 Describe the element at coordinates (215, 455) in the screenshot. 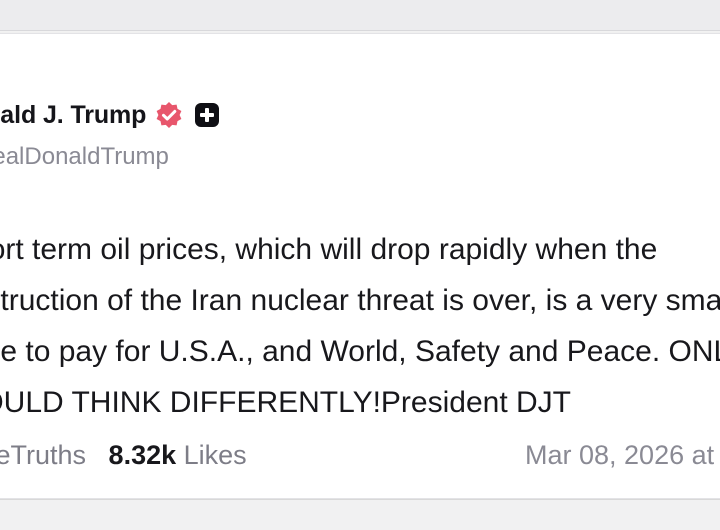

I see `likes-label: Likes` at that location.